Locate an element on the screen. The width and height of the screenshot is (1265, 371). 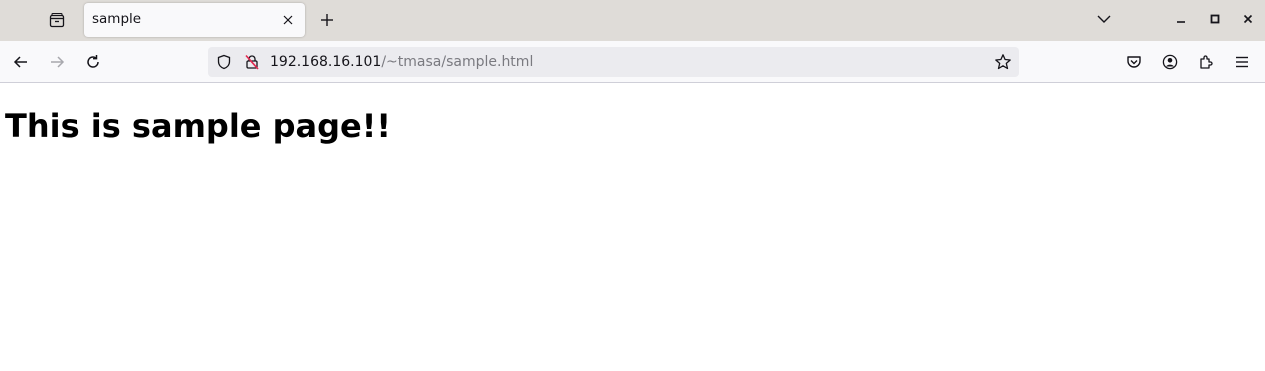
forward-arrow-icon is located at coordinates (57, 62).